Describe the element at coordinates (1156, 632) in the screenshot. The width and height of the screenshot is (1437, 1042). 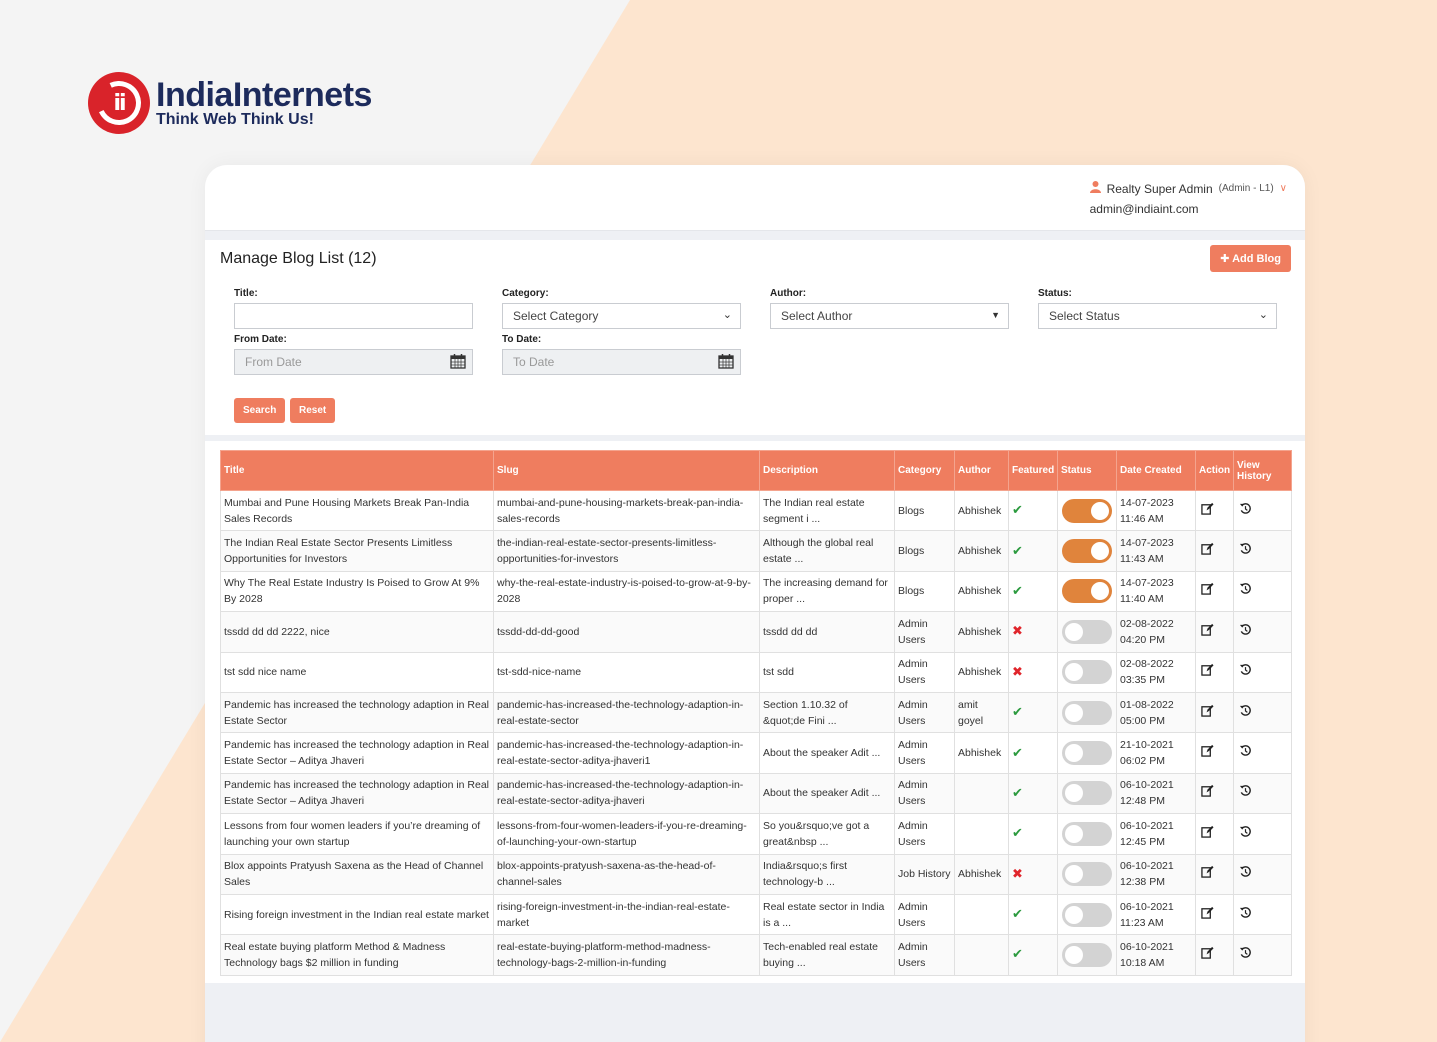
I see `cell-date-created: 02-08-2022 04:20 PM` at that location.